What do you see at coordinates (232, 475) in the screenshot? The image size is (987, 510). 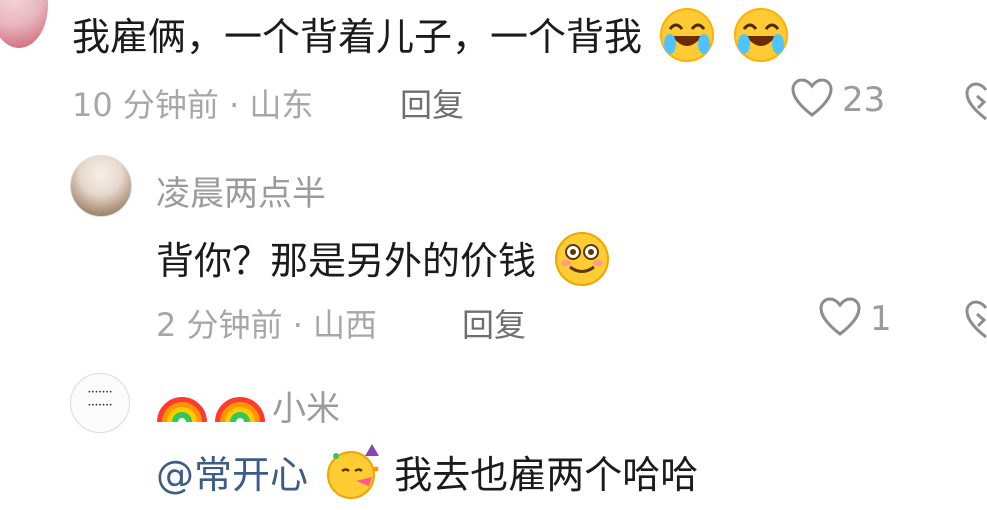 I see `mention-link: @常开心` at bounding box center [232, 475].